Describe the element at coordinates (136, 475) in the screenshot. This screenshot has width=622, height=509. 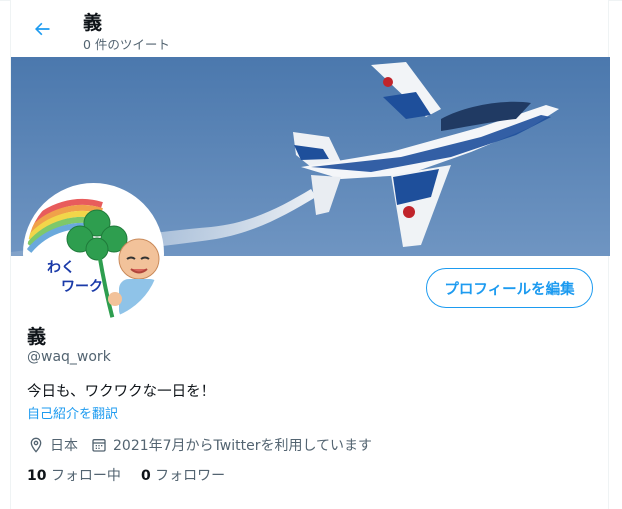
I see `follow-stats: 10 フォロー中 0 フォロワー` at that location.